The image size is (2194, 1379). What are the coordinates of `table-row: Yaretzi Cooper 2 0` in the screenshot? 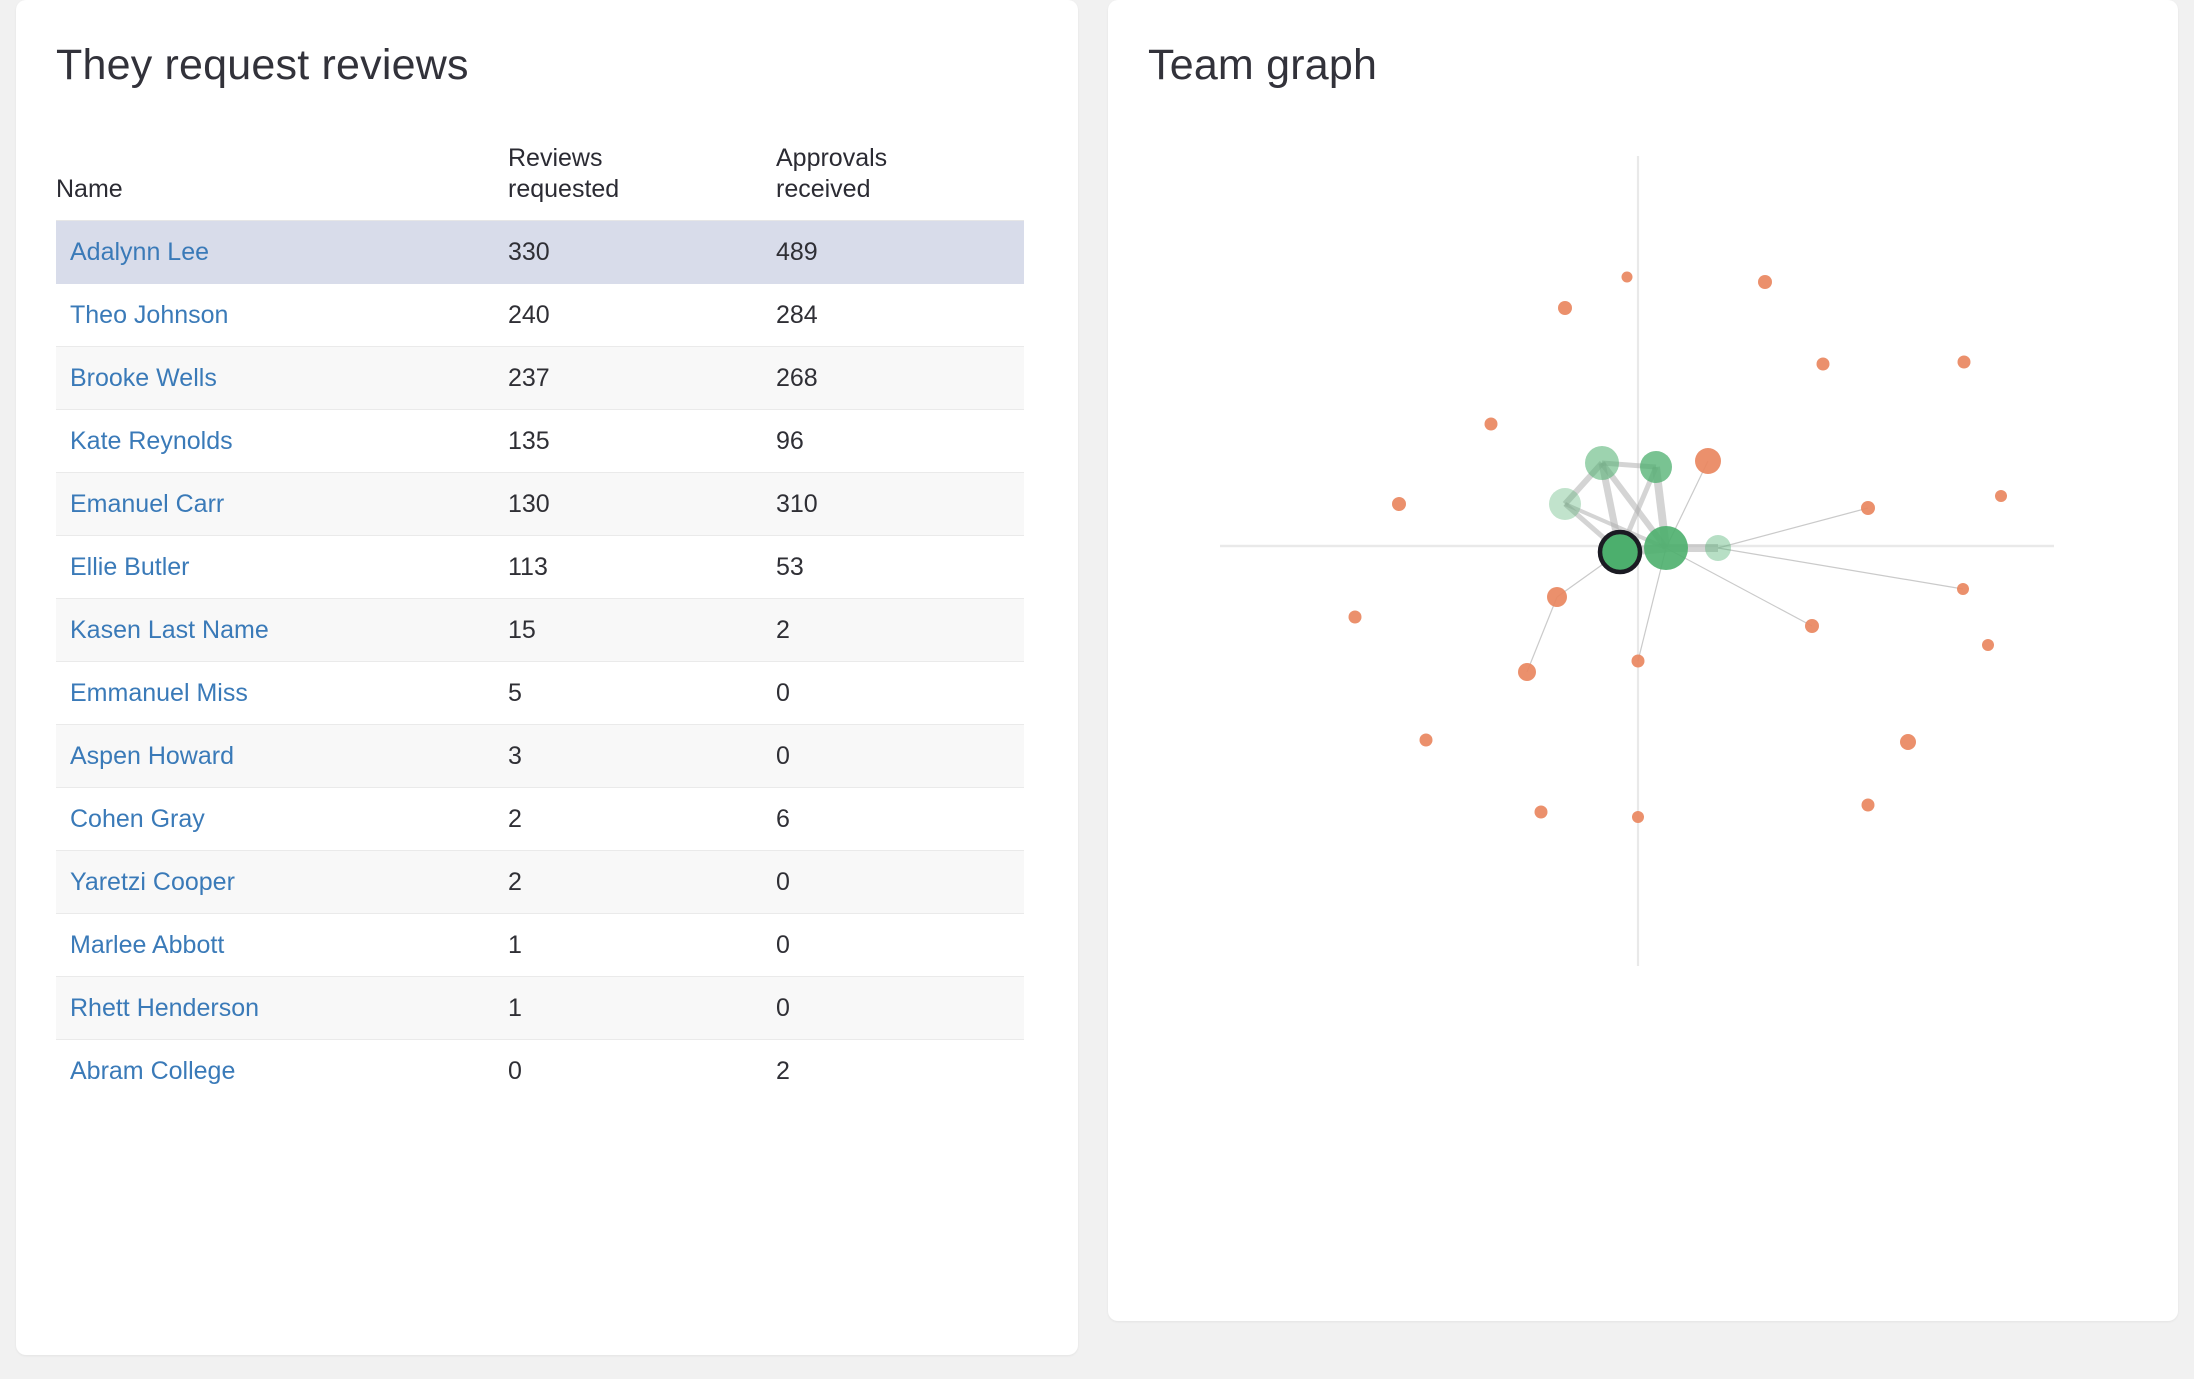 It's located at (540, 882).